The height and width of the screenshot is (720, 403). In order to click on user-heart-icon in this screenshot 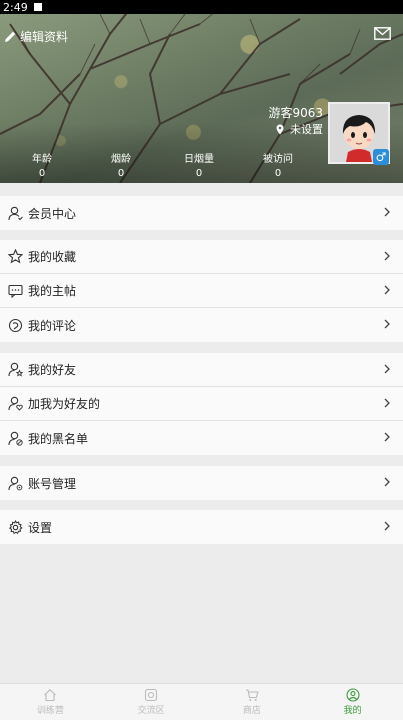, I will do `click(15, 403)`.